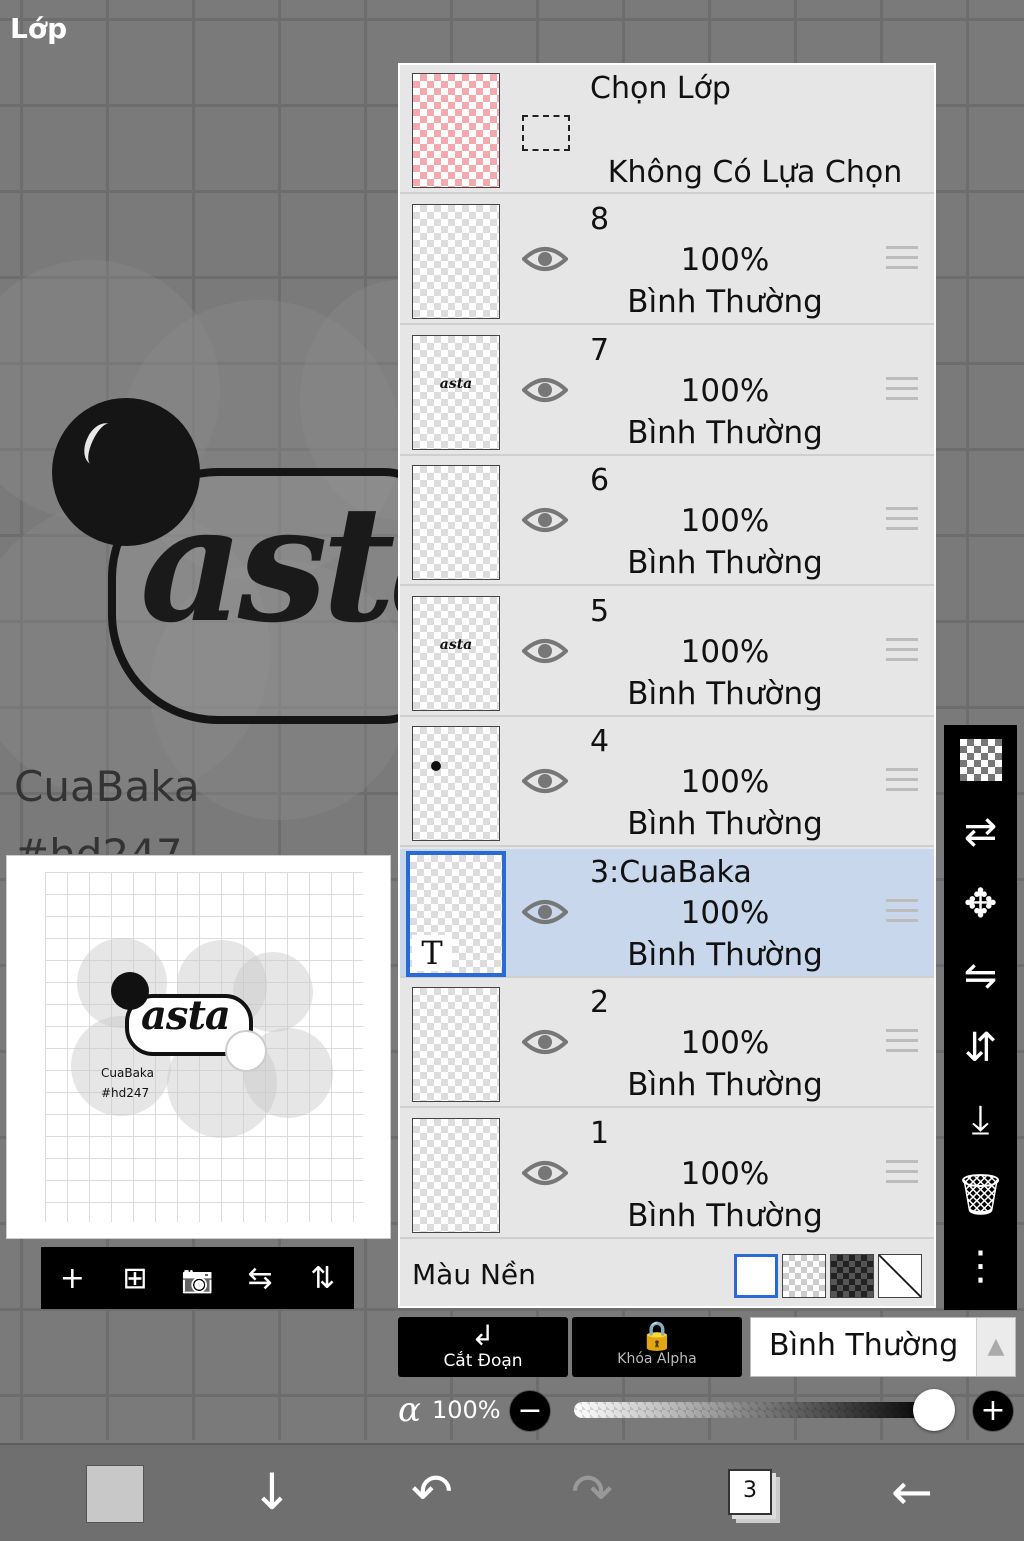 This screenshot has width=1024, height=1541. Describe the element at coordinates (980, 760) in the screenshot. I see `checker-button` at that location.